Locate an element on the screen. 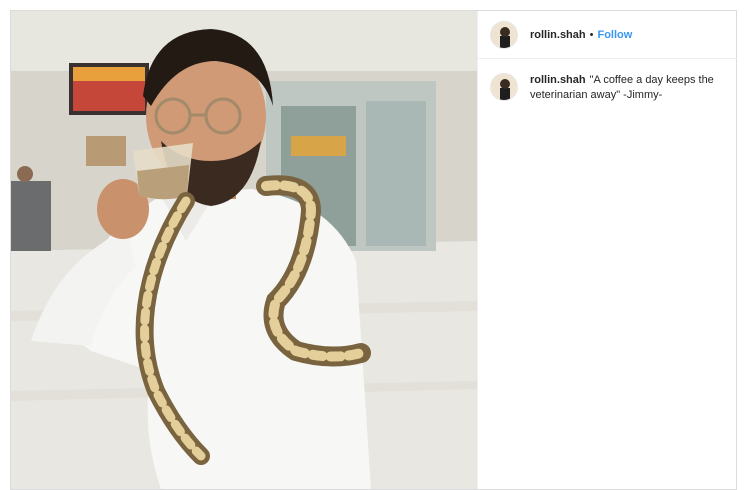  avatar-icon is located at coordinates (504, 34).